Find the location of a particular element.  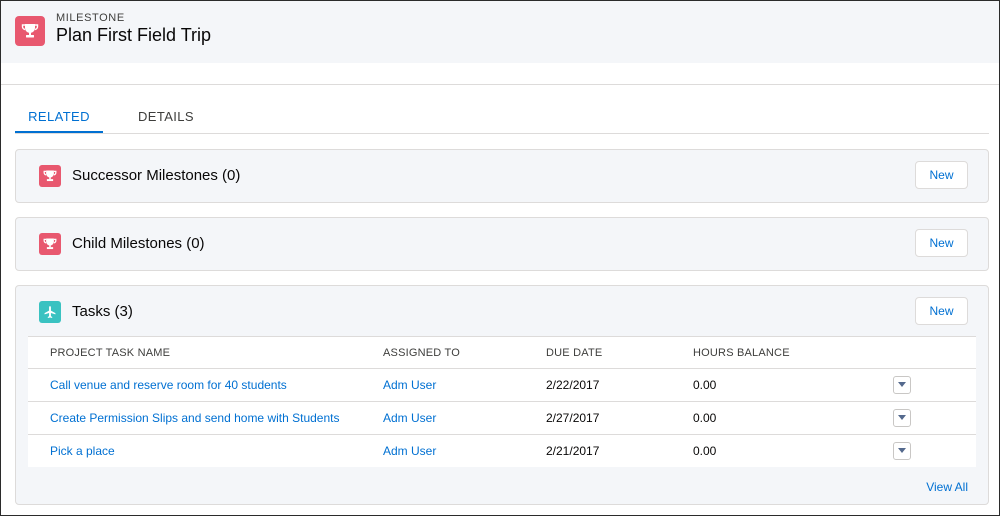

tab-bar: RELATED DETAILS is located at coordinates (502, 117).